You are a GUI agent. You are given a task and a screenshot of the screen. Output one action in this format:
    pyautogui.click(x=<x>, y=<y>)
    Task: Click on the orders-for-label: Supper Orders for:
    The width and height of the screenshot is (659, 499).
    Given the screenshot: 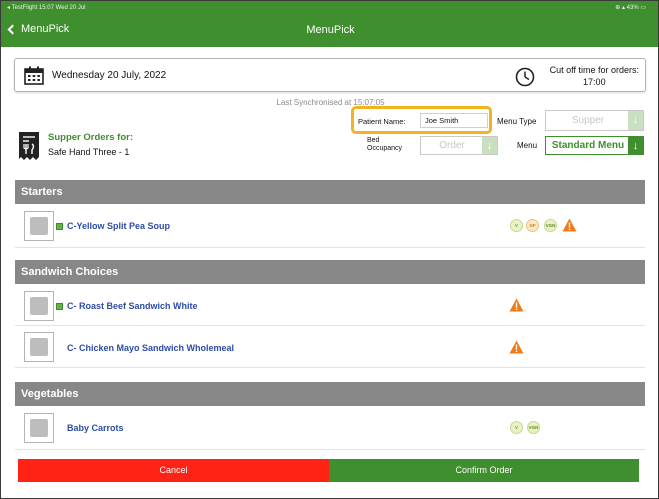 What is the action you would take?
    pyautogui.click(x=90, y=137)
    